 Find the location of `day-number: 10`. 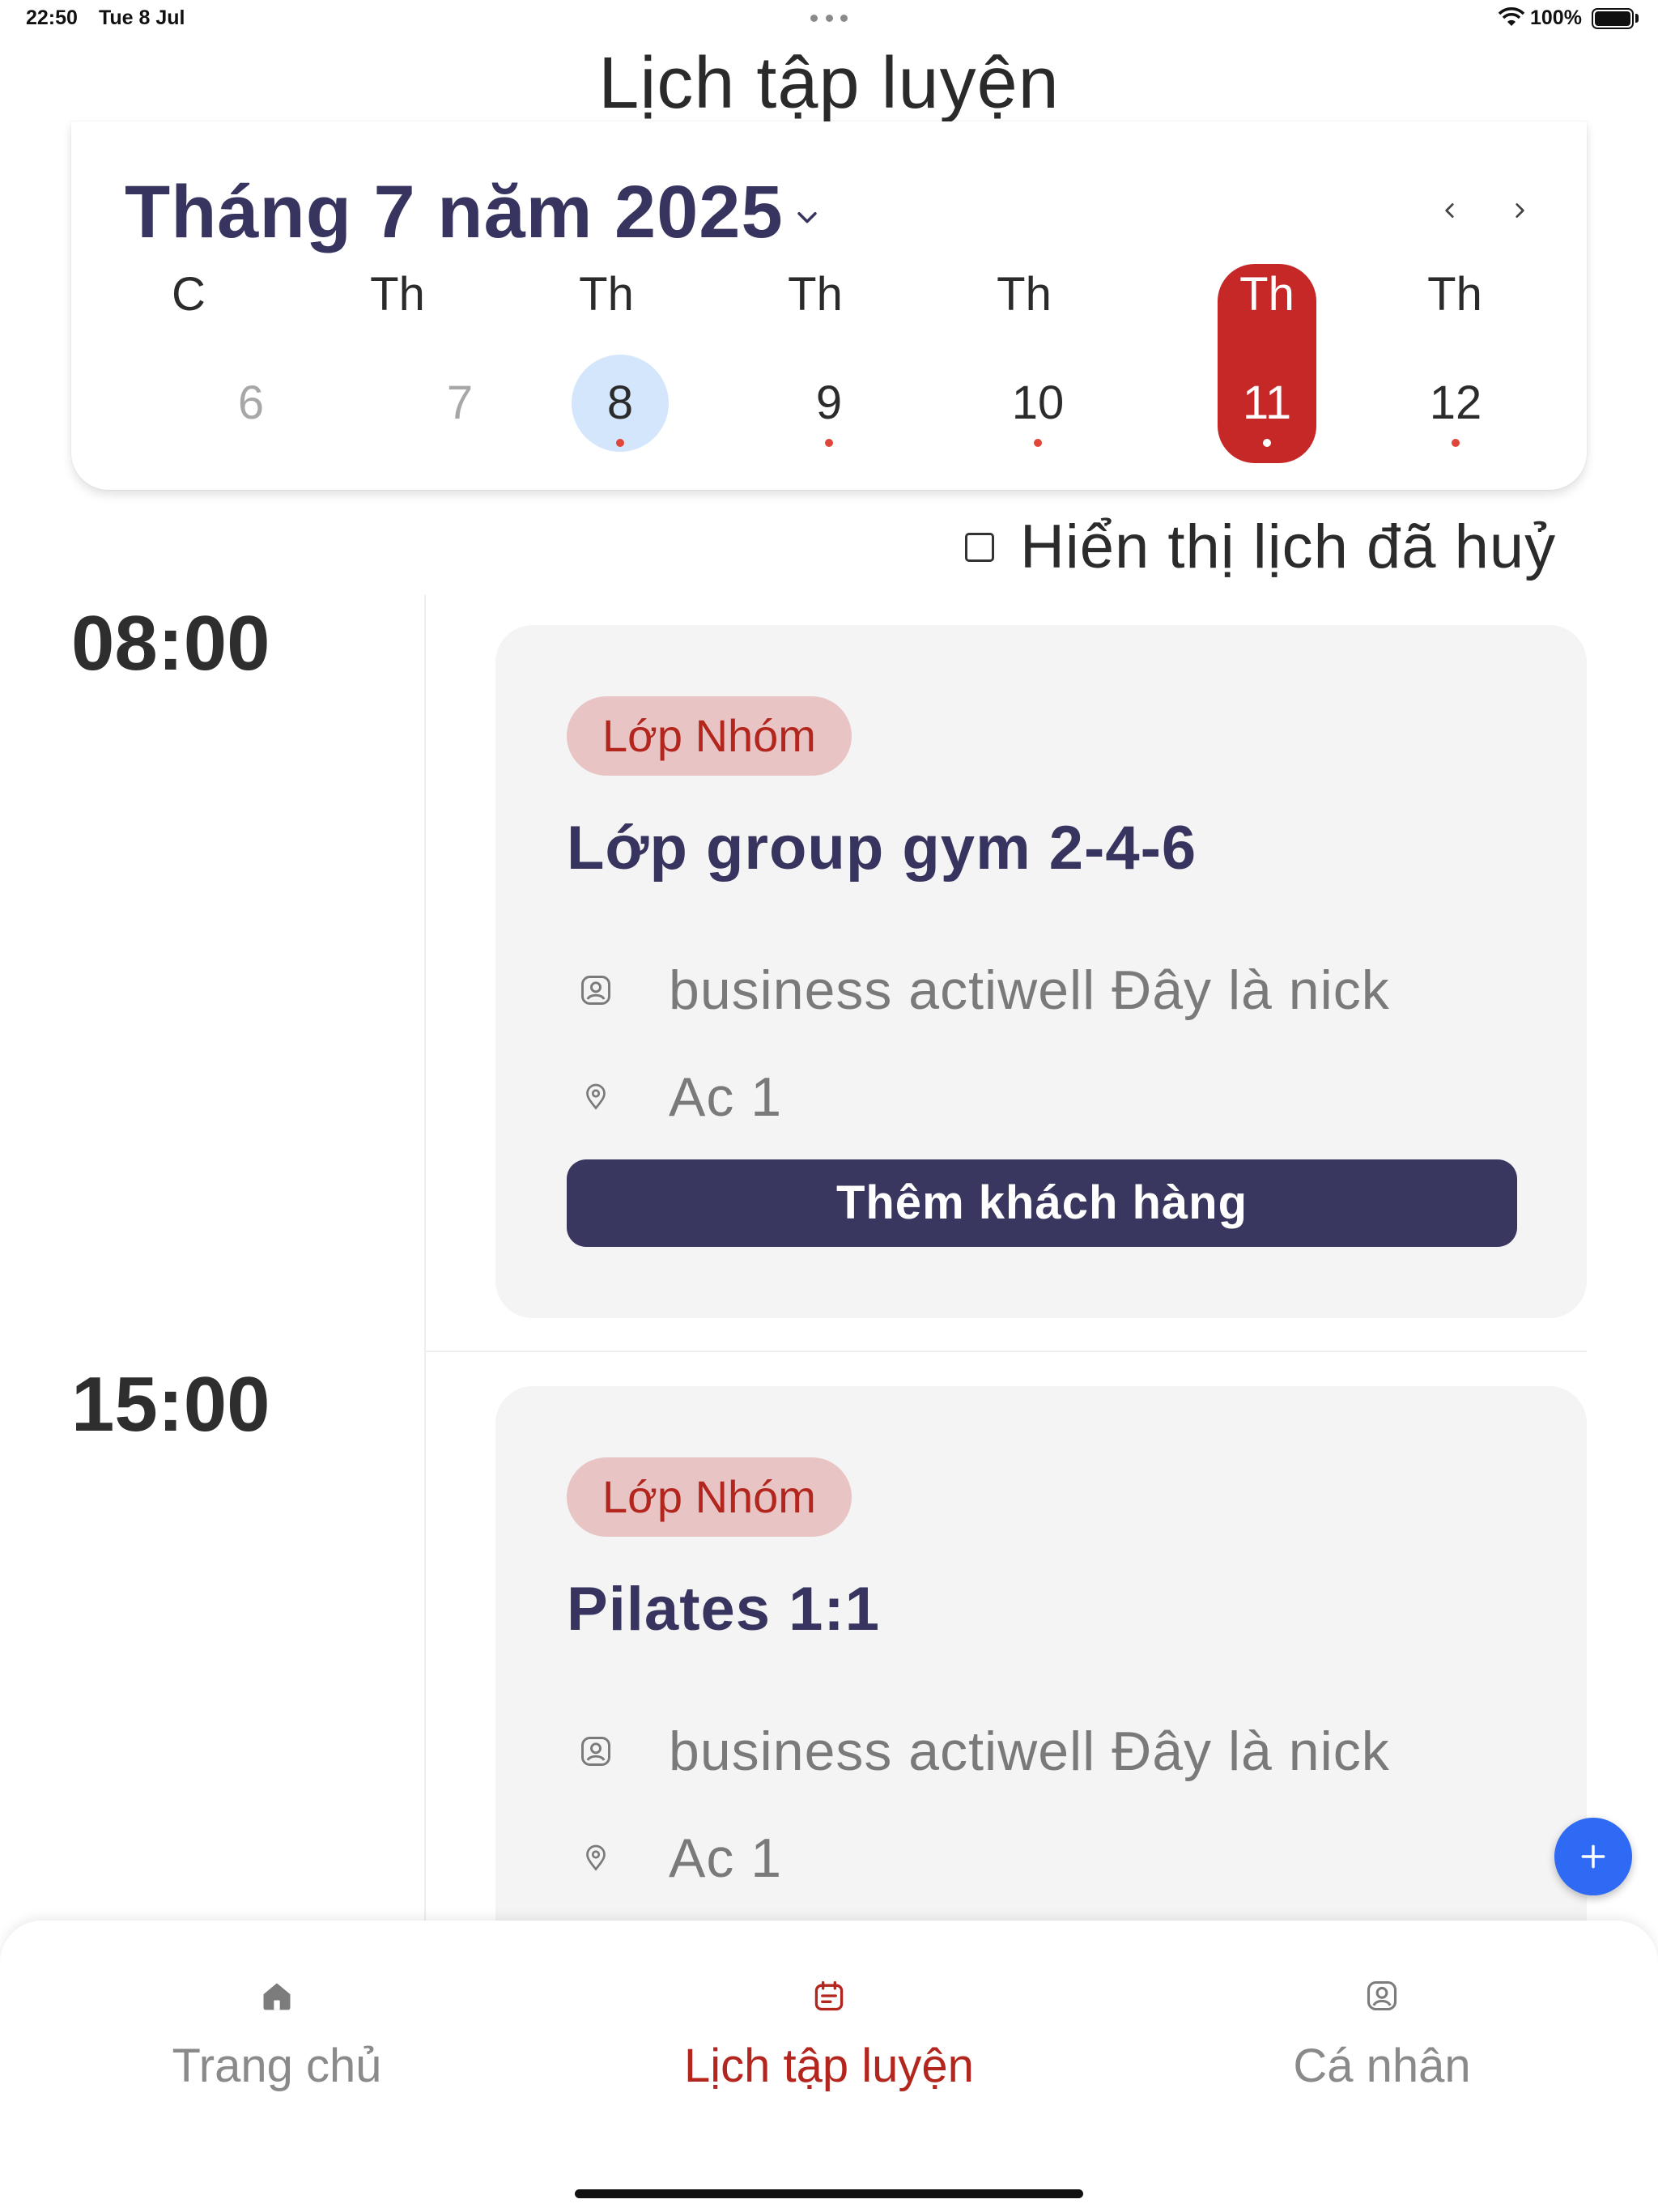

day-number: 10 is located at coordinates (1038, 403).